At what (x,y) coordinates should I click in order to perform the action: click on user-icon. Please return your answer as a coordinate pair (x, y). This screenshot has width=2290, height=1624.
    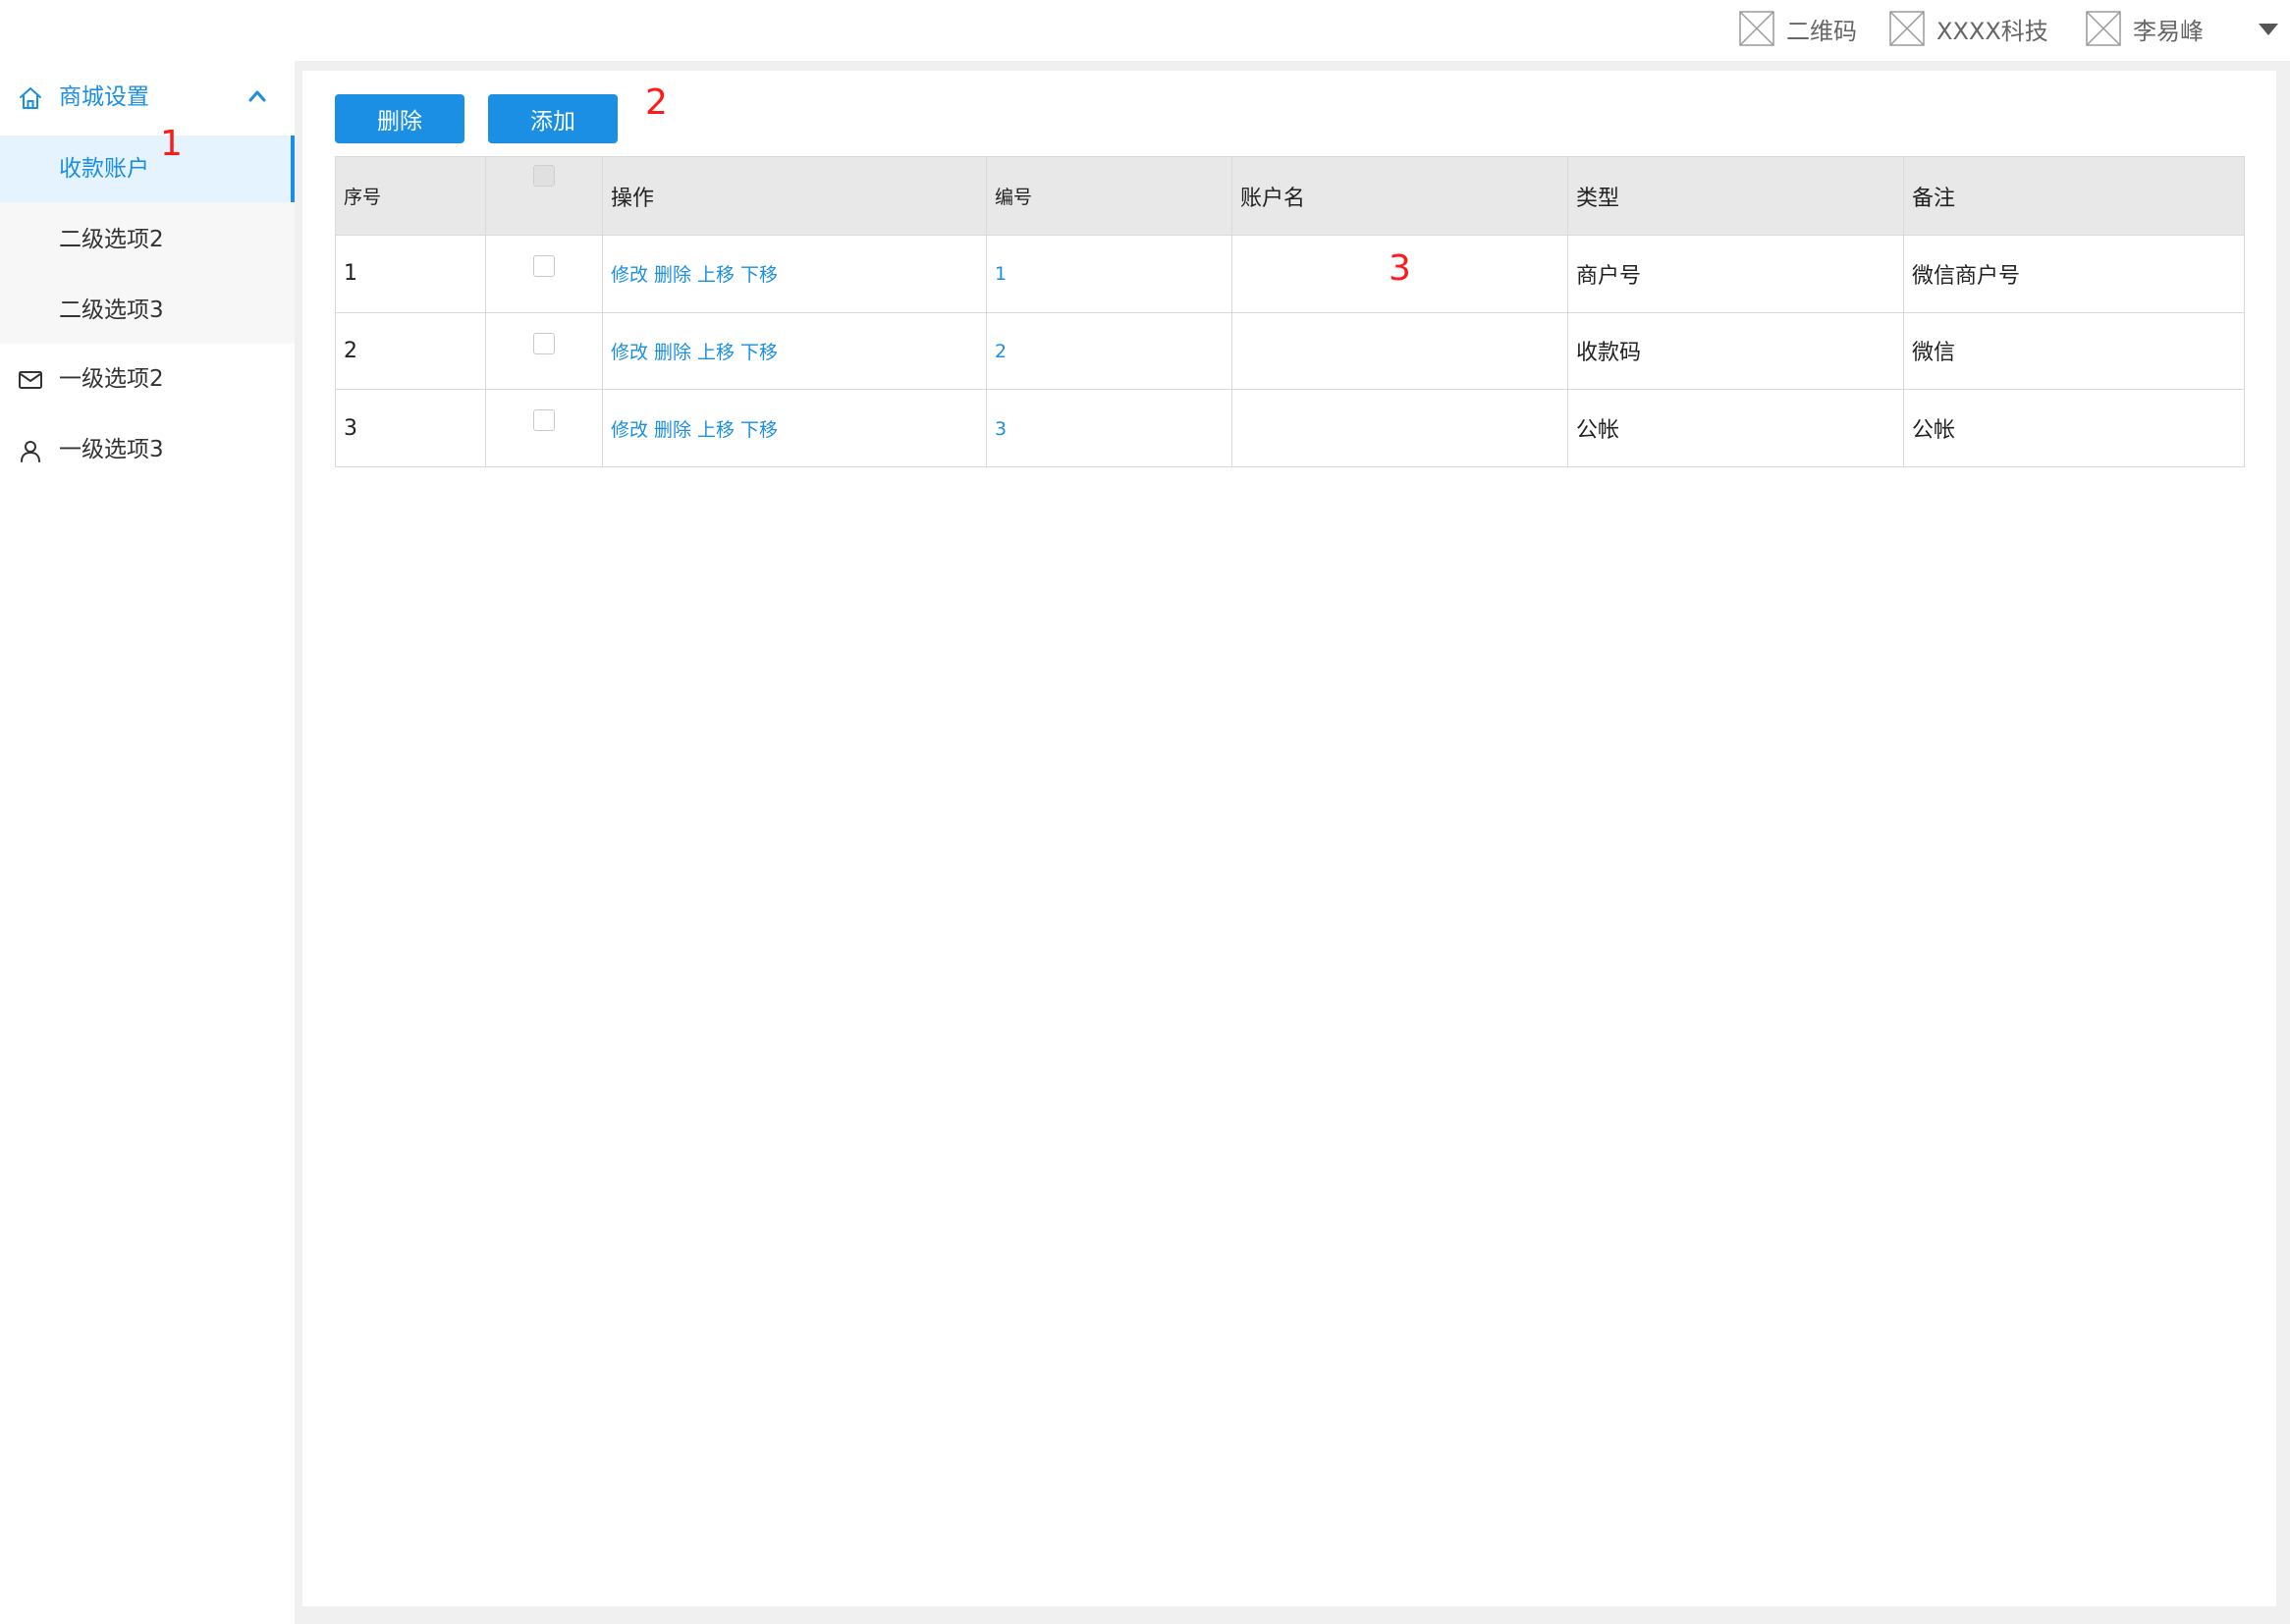
    Looking at the image, I should click on (30, 451).